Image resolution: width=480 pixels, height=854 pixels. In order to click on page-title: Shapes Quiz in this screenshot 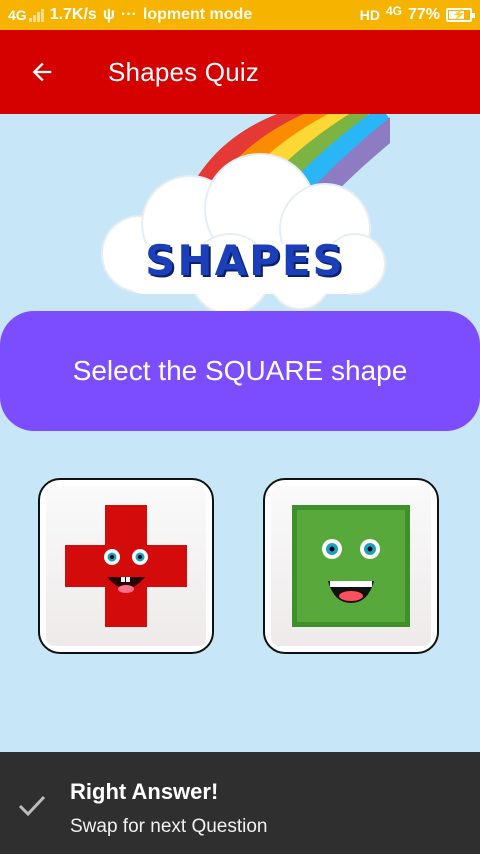, I will do `click(184, 71)`.